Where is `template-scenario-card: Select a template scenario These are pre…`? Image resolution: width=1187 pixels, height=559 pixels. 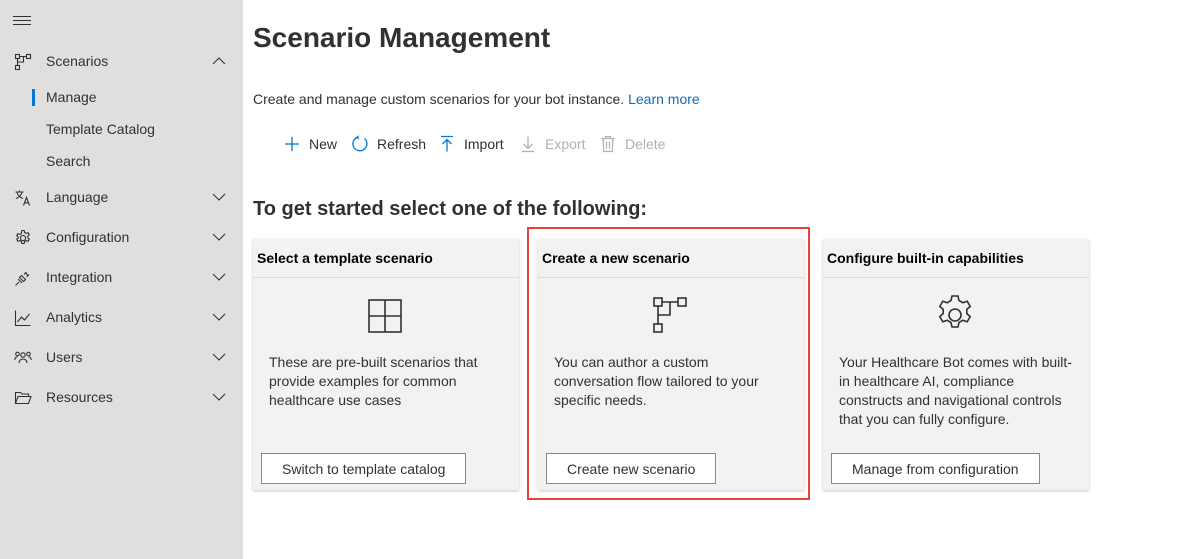
template-scenario-card: Select a template scenario These are pre… is located at coordinates (386, 364).